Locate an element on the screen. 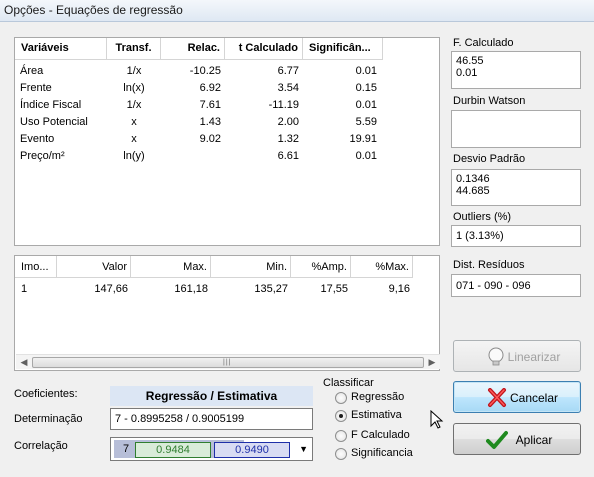  cell-amp: 17,55 is located at coordinates (334, 289).